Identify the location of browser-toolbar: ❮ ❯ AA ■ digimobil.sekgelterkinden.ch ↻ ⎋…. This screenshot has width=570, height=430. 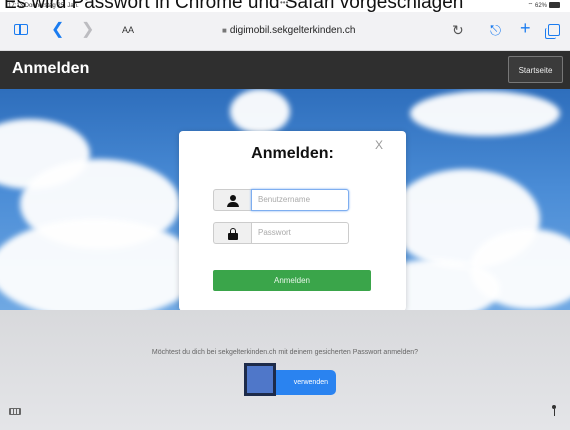
(285, 31).